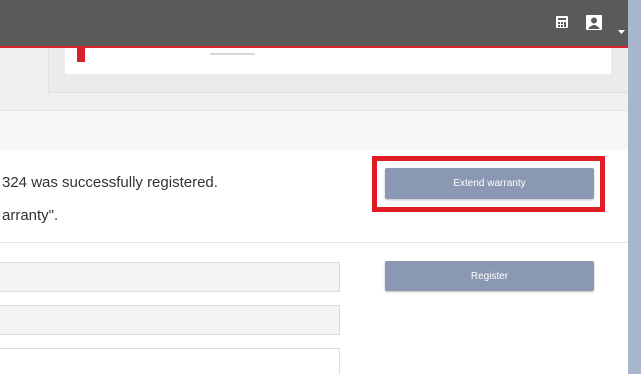  I want to click on brand-logo, so click(81, 55).